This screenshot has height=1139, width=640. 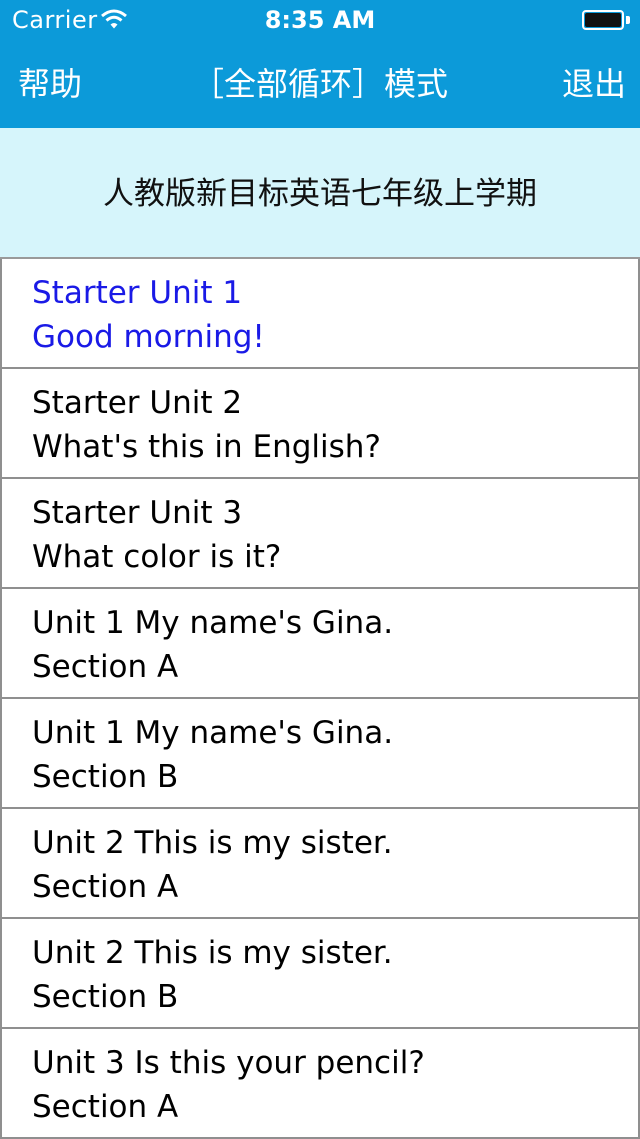 What do you see at coordinates (137, 513) in the screenshot?
I see `unit-title: Starter Unit 3` at bounding box center [137, 513].